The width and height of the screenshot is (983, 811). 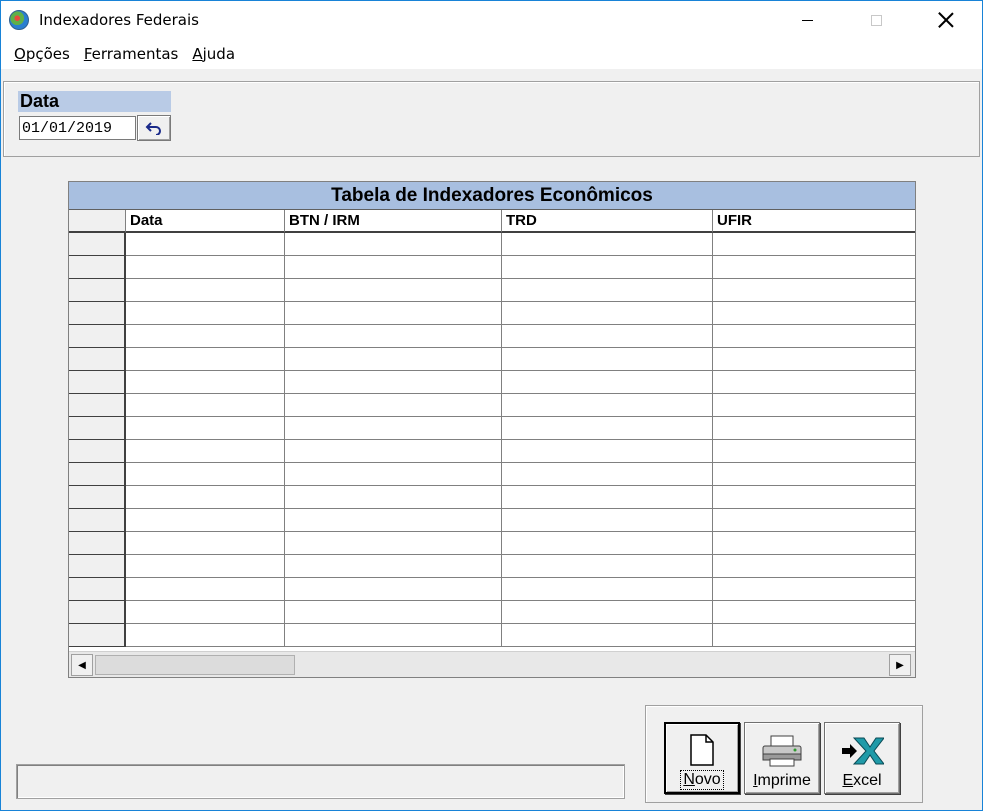 I want to click on excel-button: Excel, so click(x=862, y=758).